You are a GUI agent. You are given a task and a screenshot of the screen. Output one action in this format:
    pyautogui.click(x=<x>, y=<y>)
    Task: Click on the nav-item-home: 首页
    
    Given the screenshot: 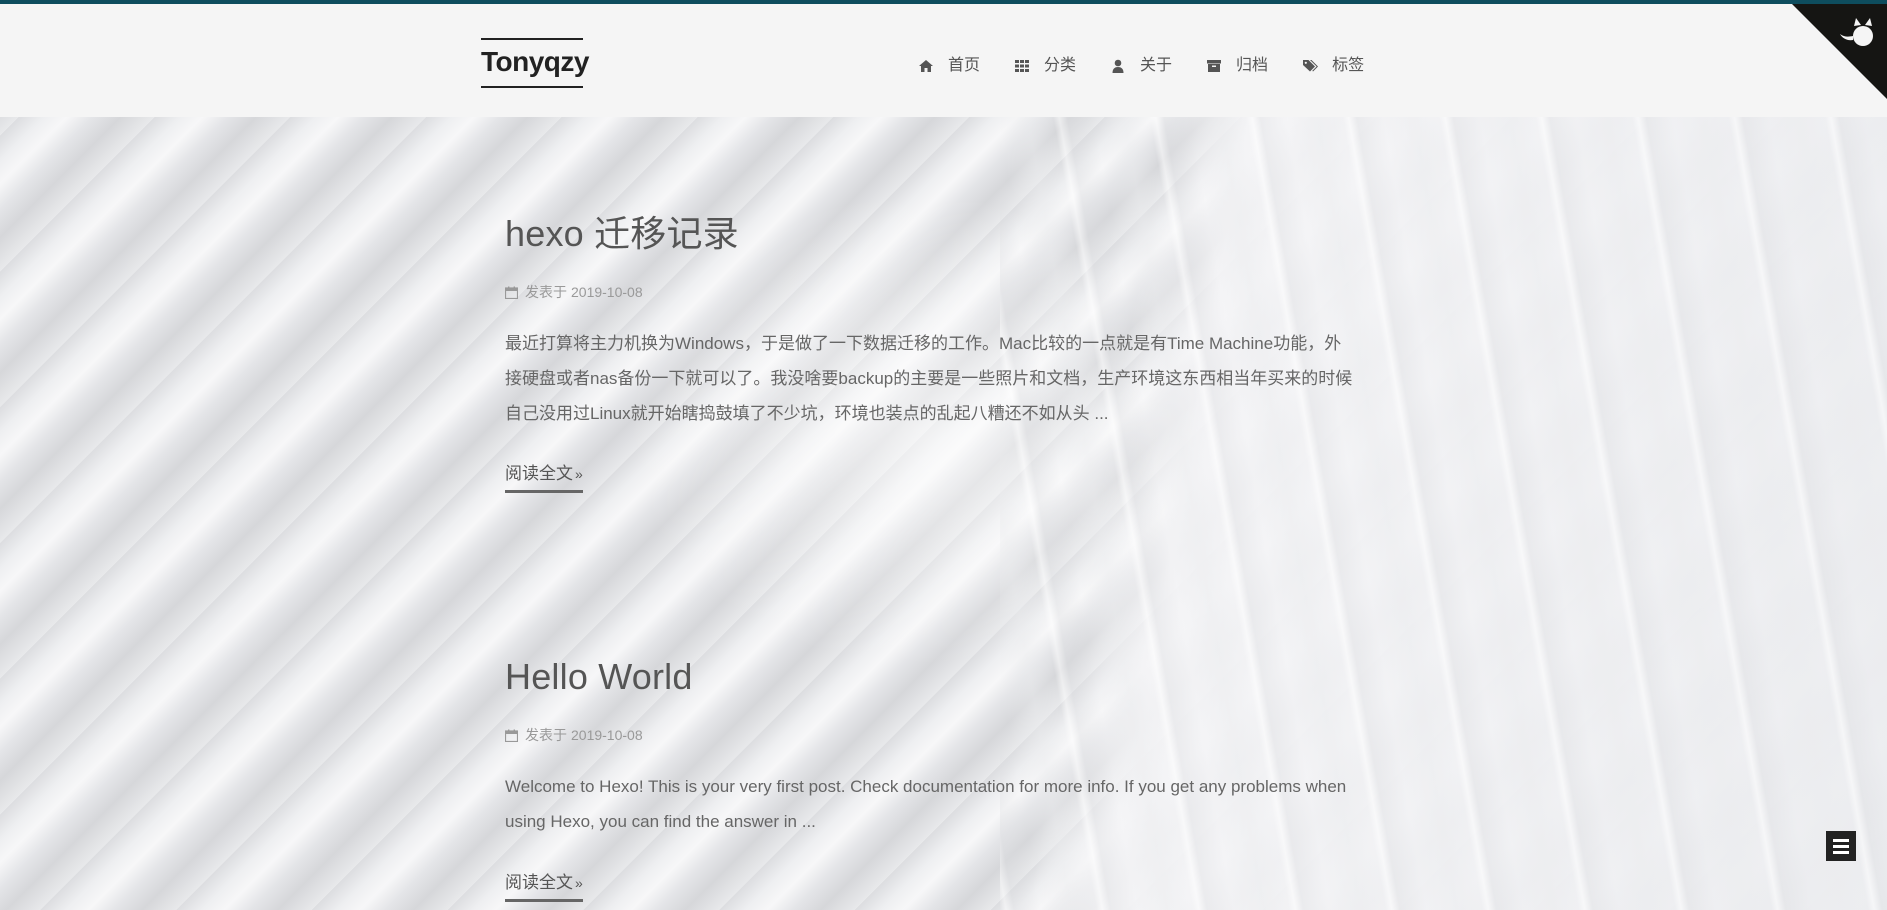 What is the action you would take?
    pyautogui.click(x=949, y=66)
    